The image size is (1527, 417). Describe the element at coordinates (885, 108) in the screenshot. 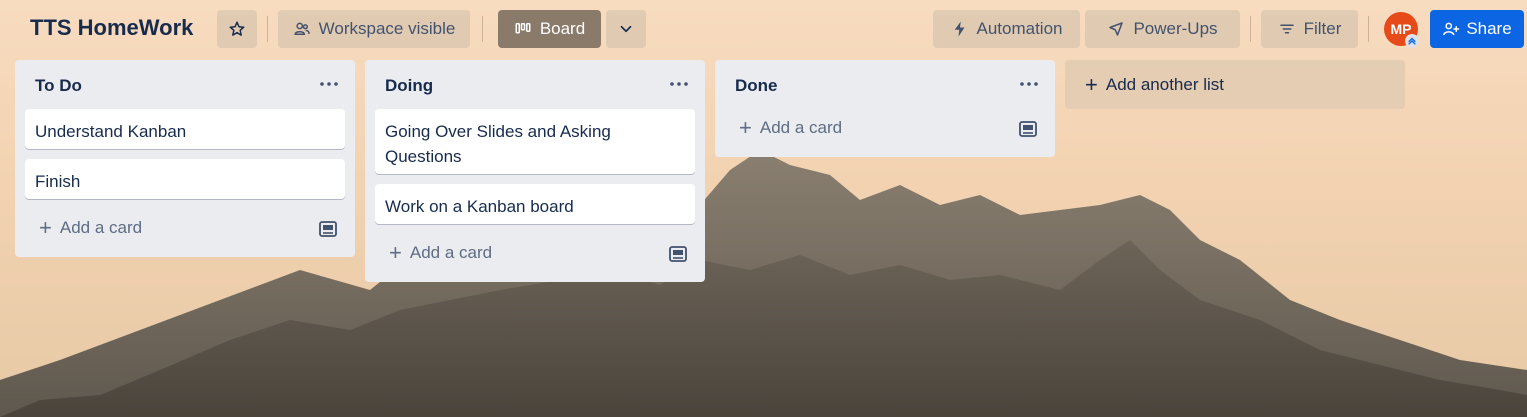

I see `list-done: Done + Add a card` at that location.